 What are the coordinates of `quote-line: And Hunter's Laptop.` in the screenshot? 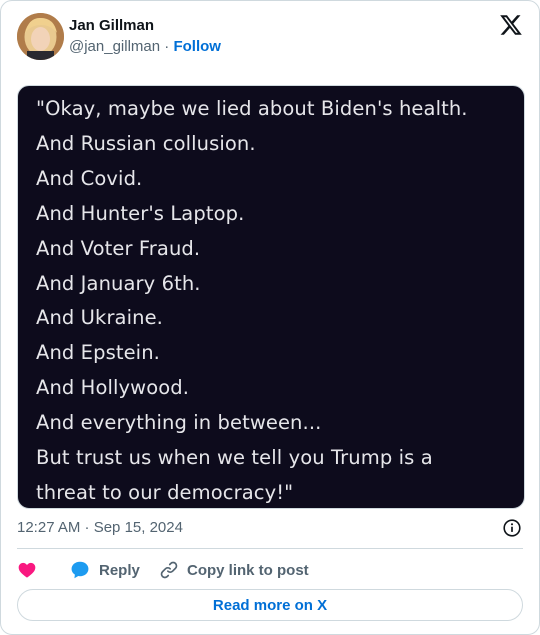 It's located at (140, 213).